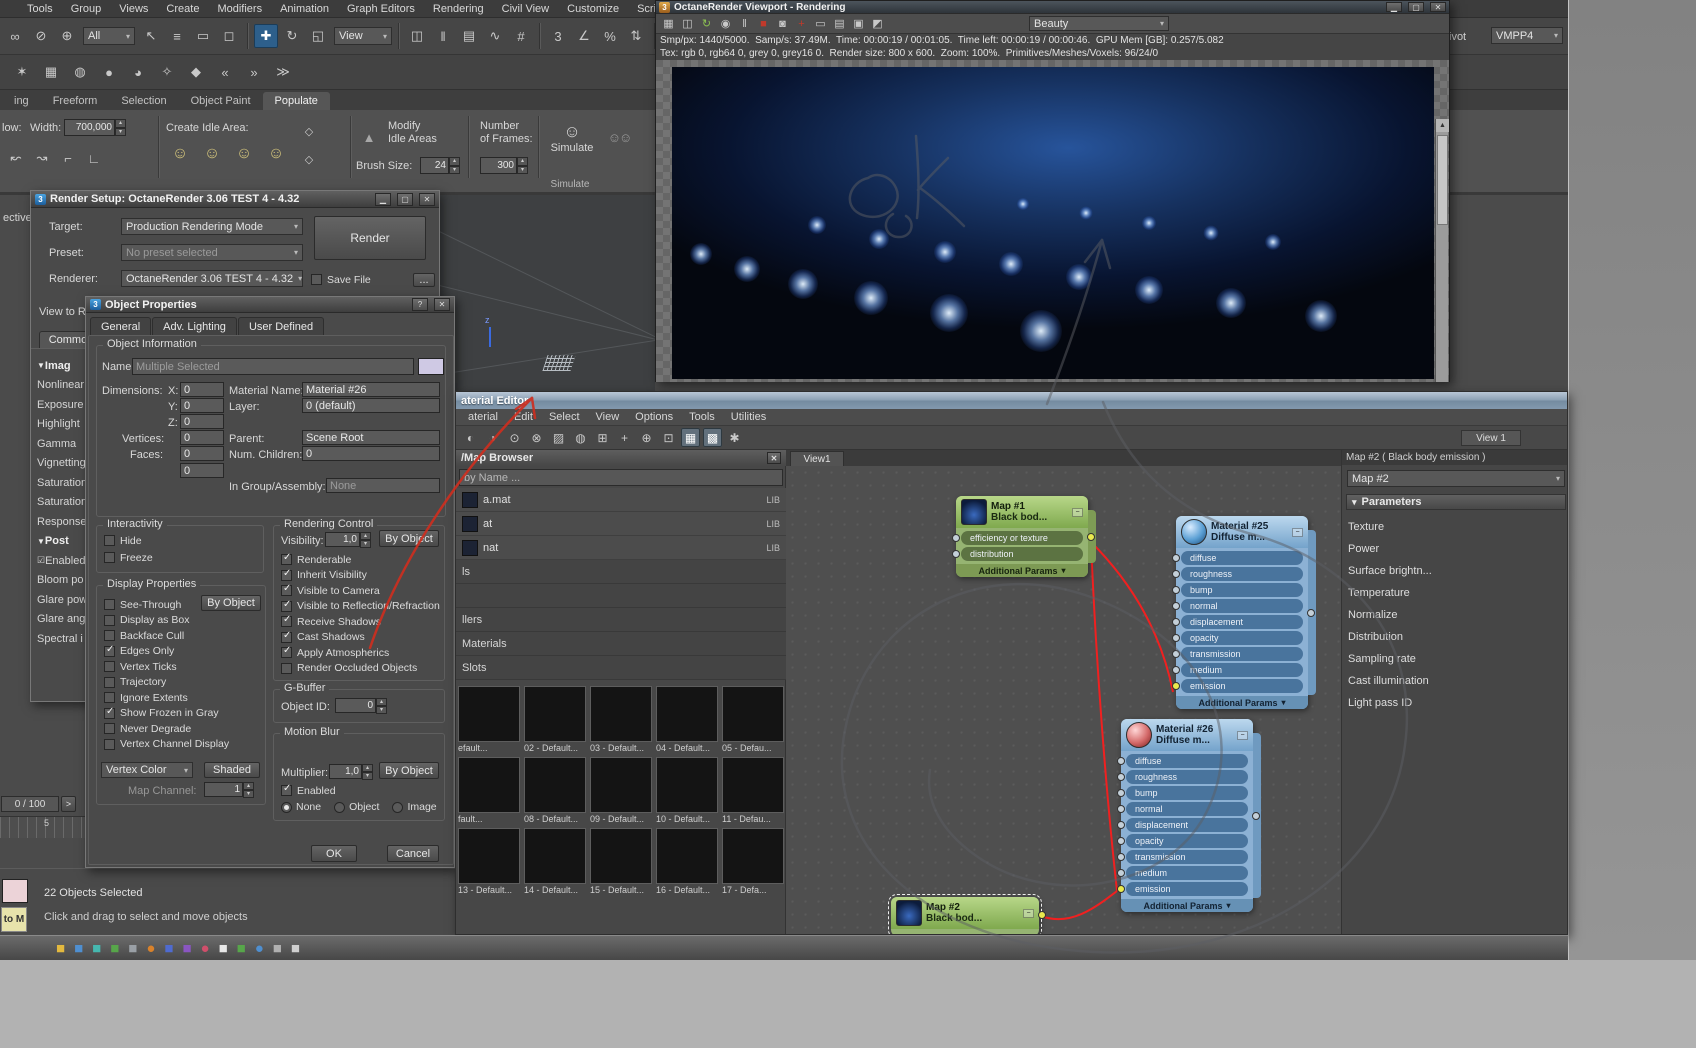 Image resolution: width=1696 pixels, height=1048 pixels. Describe the element at coordinates (572, 138) in the screenshot. I see `simulate-button: Simulate` at that location.